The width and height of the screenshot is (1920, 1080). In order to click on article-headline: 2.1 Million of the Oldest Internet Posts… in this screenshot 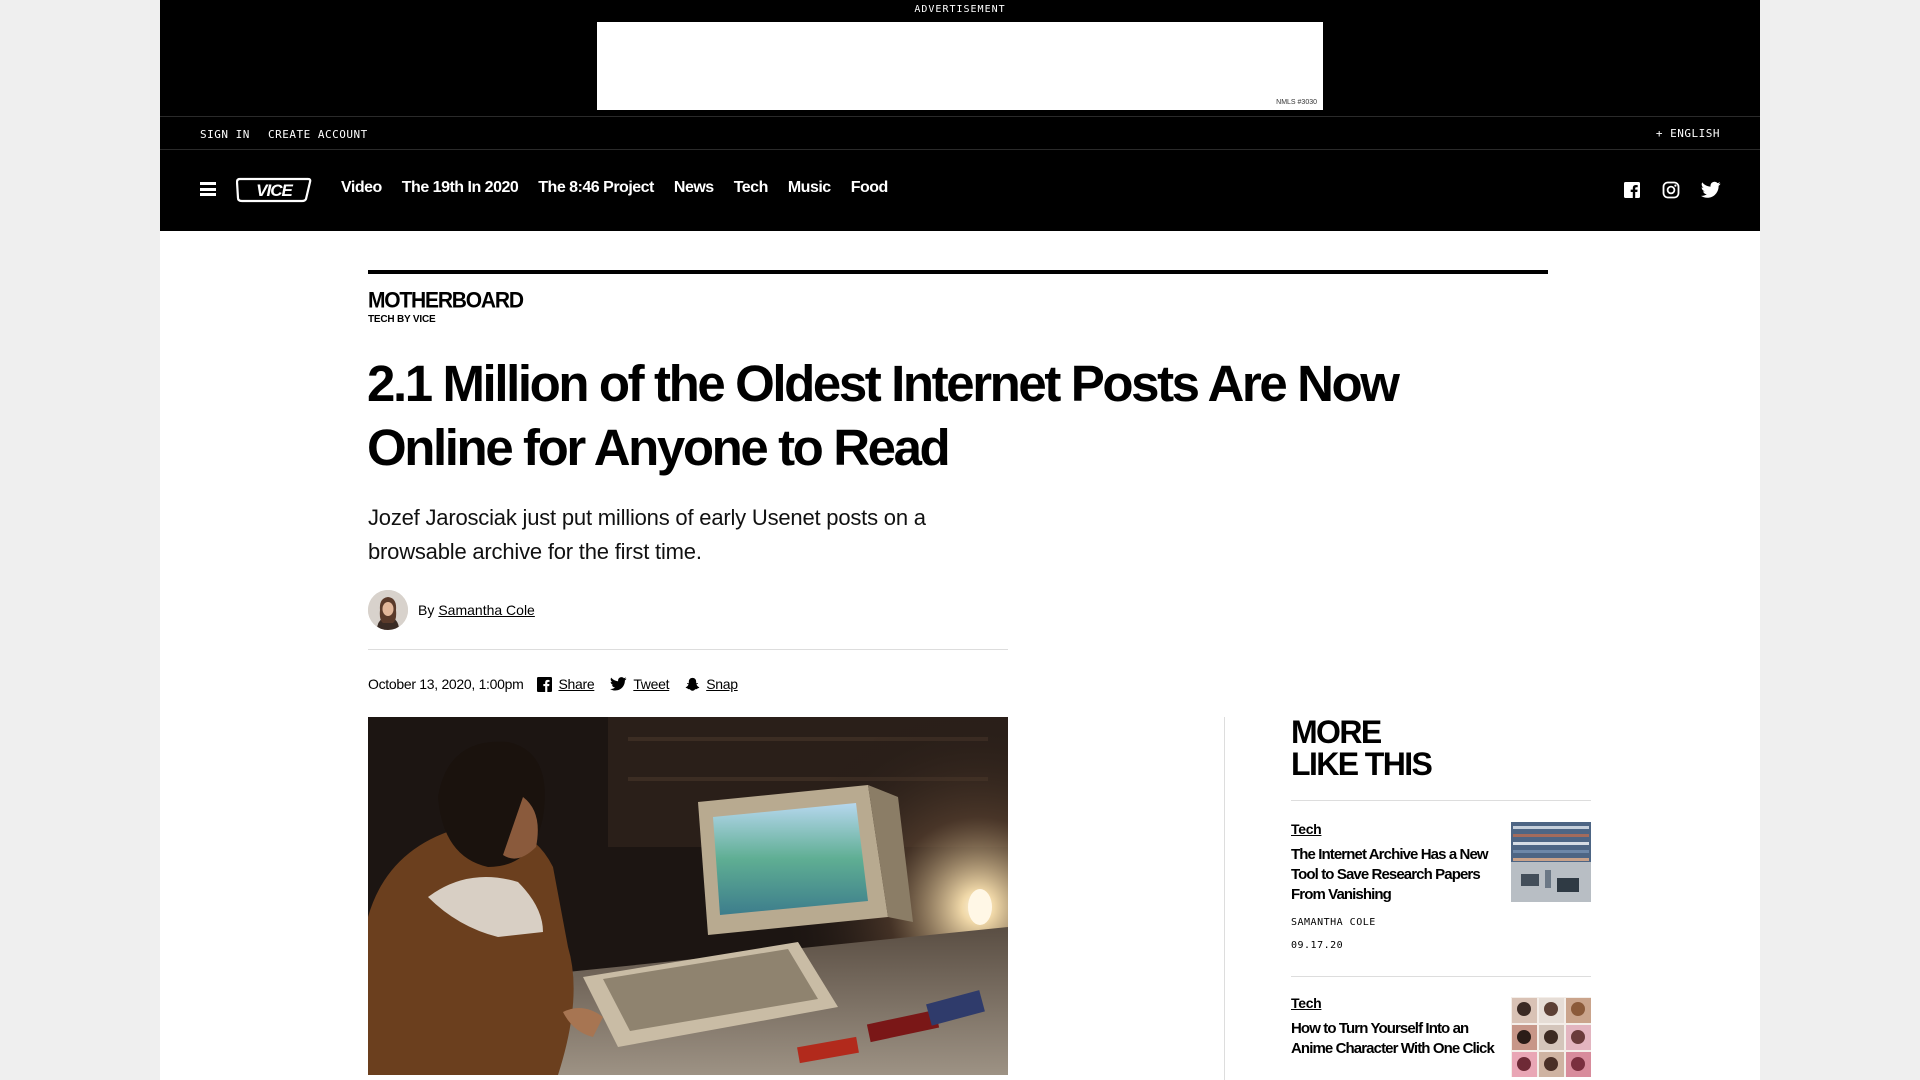, I will do `click(883, 415)`.